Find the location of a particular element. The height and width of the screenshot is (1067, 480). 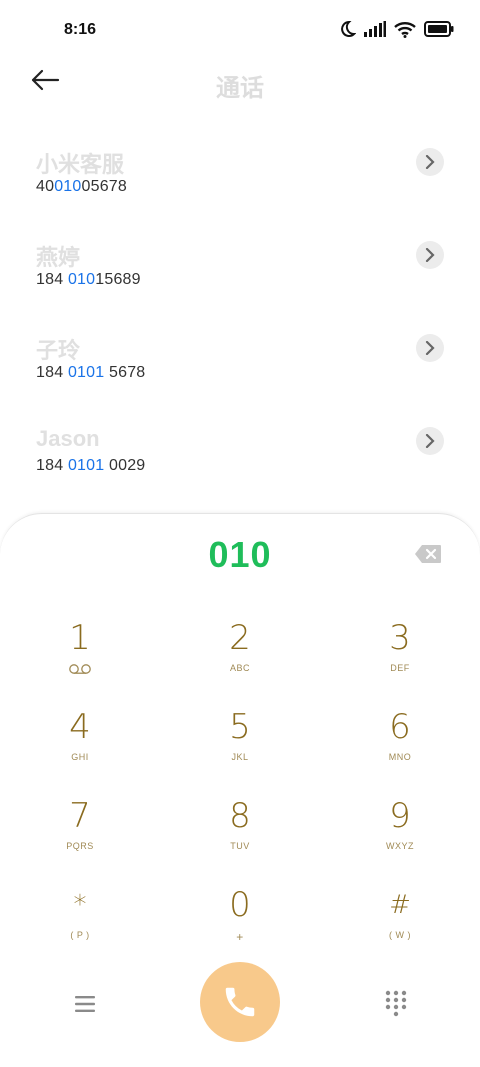

key-9: 9 WXYZ is located at coordinates (400, 836).